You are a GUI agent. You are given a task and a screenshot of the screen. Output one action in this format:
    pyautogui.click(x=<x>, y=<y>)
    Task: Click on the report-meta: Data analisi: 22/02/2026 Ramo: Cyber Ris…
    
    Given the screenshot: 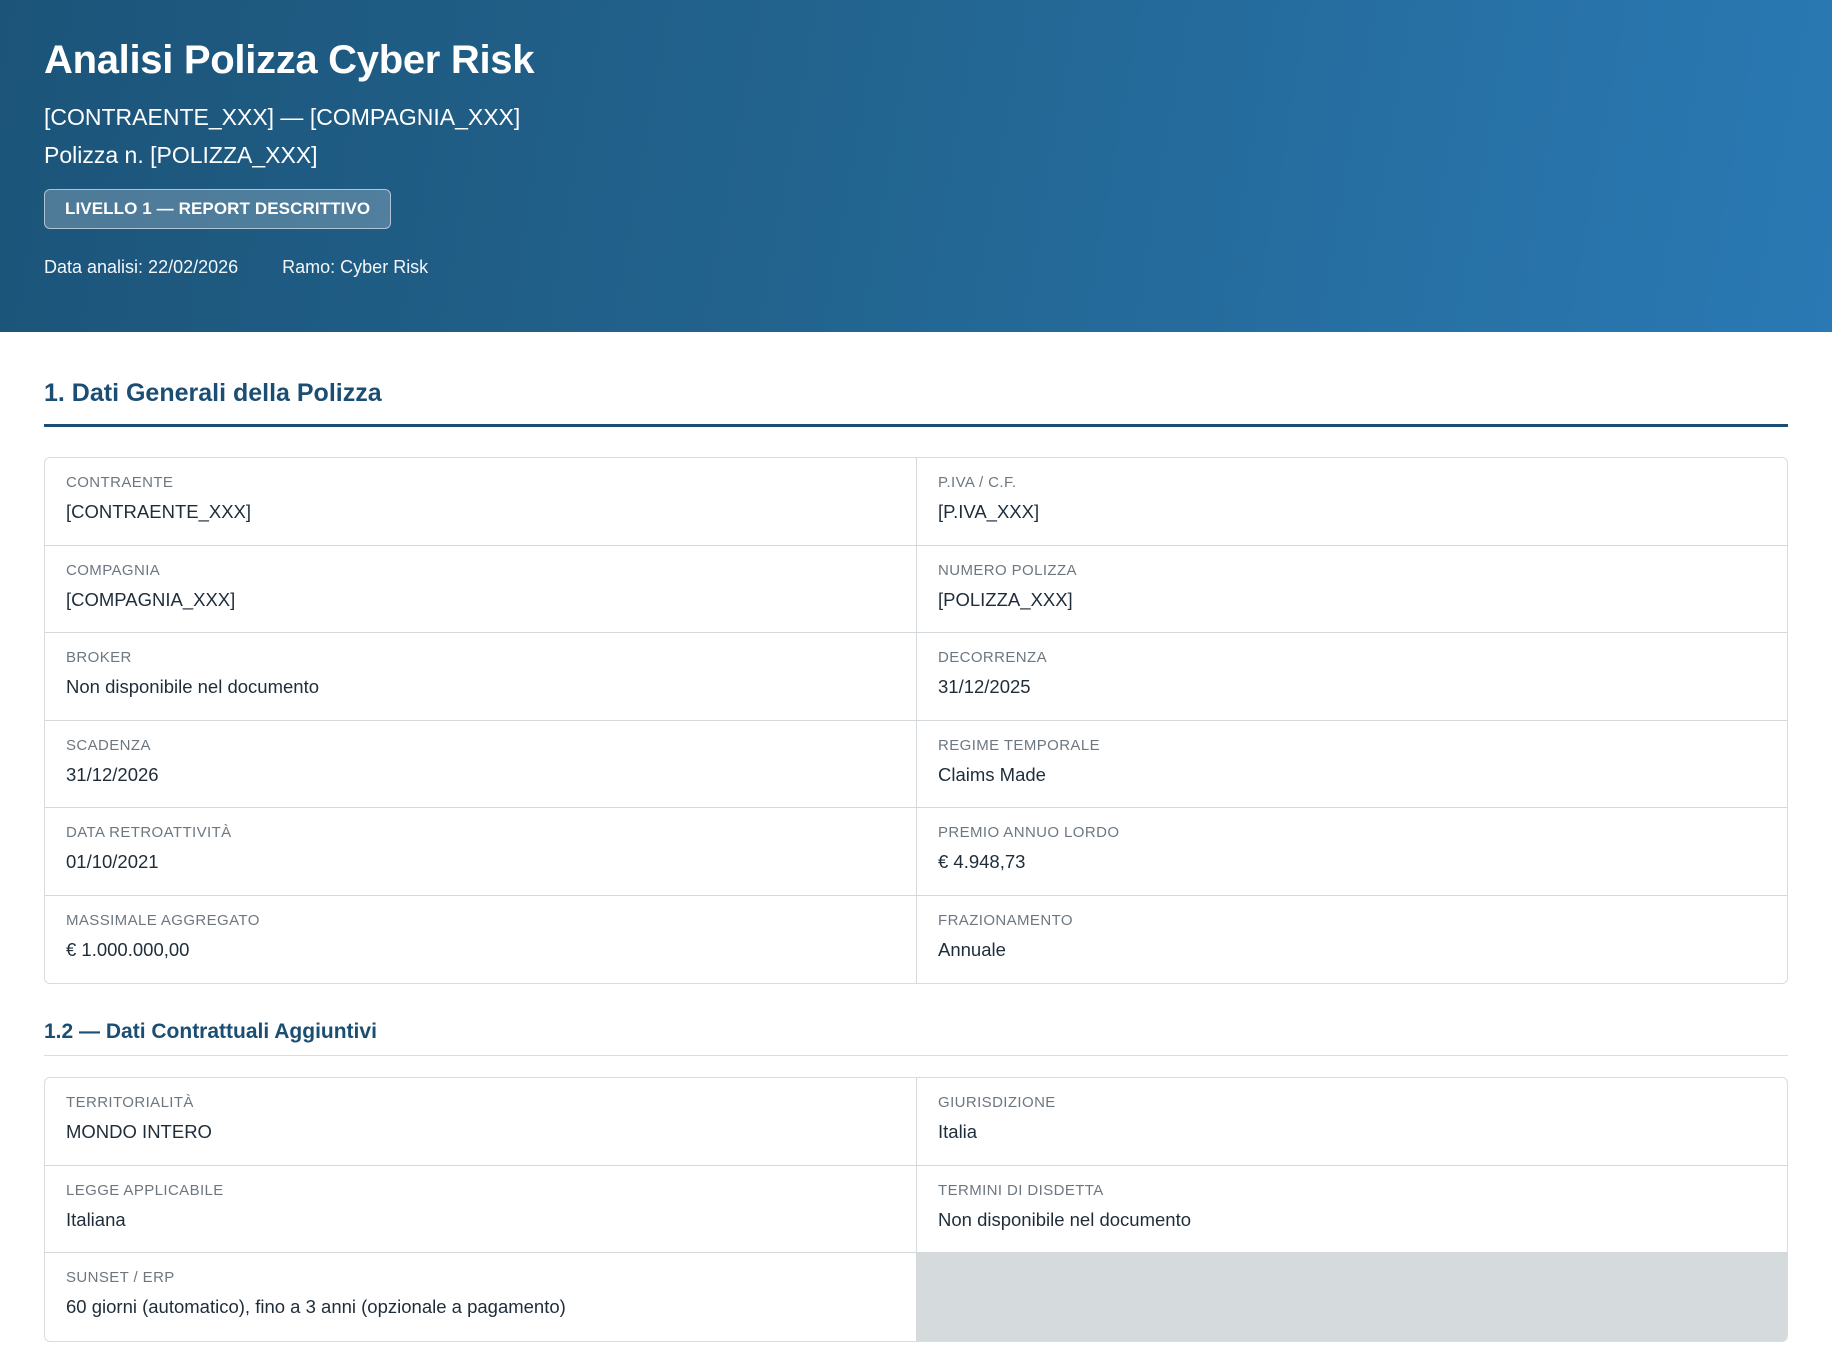 What is the action you would take?
    pyautogui.click(x=916, y=267)
    